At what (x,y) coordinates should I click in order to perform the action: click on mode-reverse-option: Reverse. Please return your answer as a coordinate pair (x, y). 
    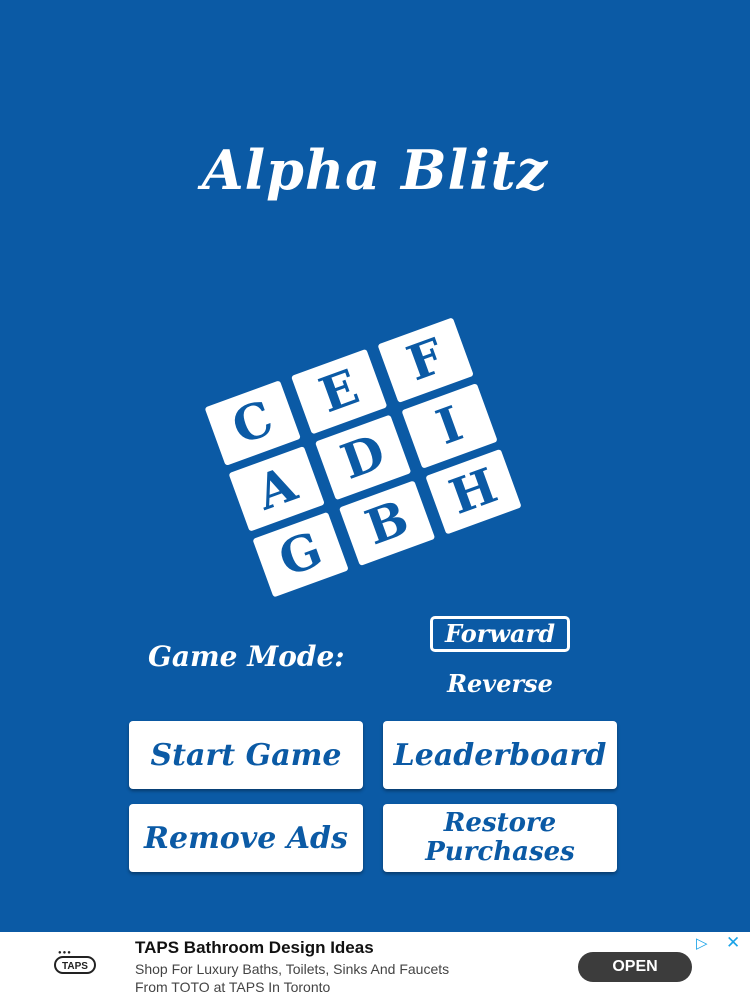
    Looking at the image, I should click on (500, 684).